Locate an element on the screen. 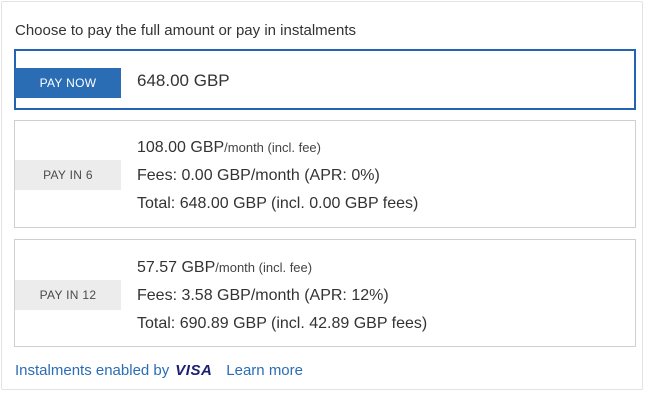 This screenshot has height=393, width=646. tag-pay-in-6: PAY IN 6 is located at coordinates (68, 175).